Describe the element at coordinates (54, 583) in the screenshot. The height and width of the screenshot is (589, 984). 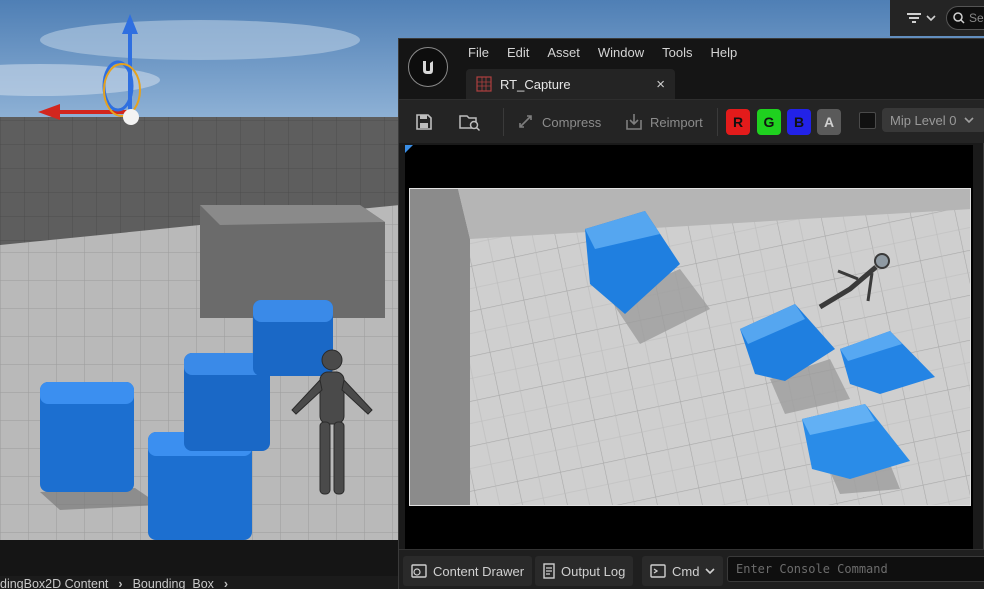
I see `breadcrumb-item: dingBox2D Content` at that location.